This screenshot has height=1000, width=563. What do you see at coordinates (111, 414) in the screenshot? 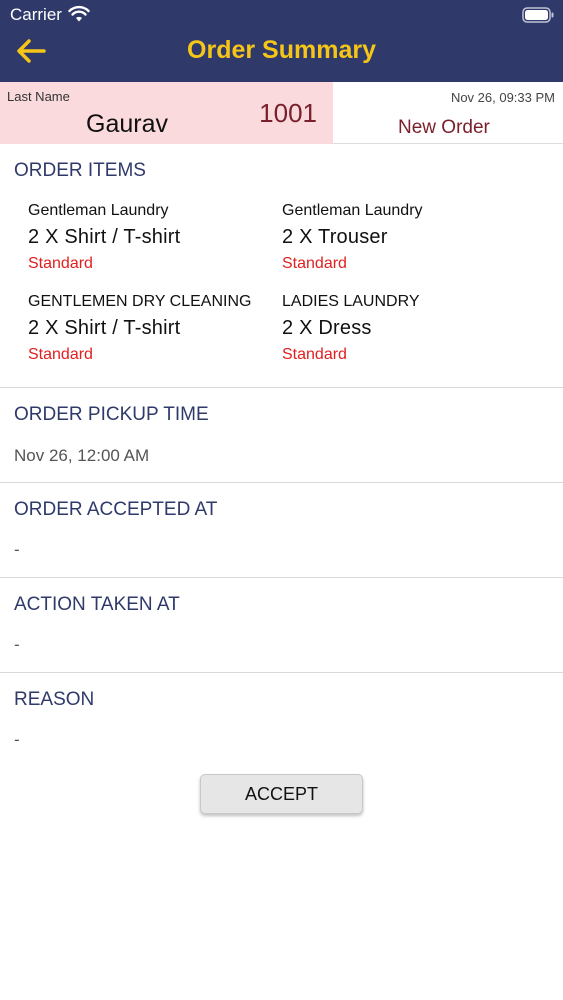
I see `pickup-time-title: ORDER PICKUP TIME` at bounding box center [111, 414].